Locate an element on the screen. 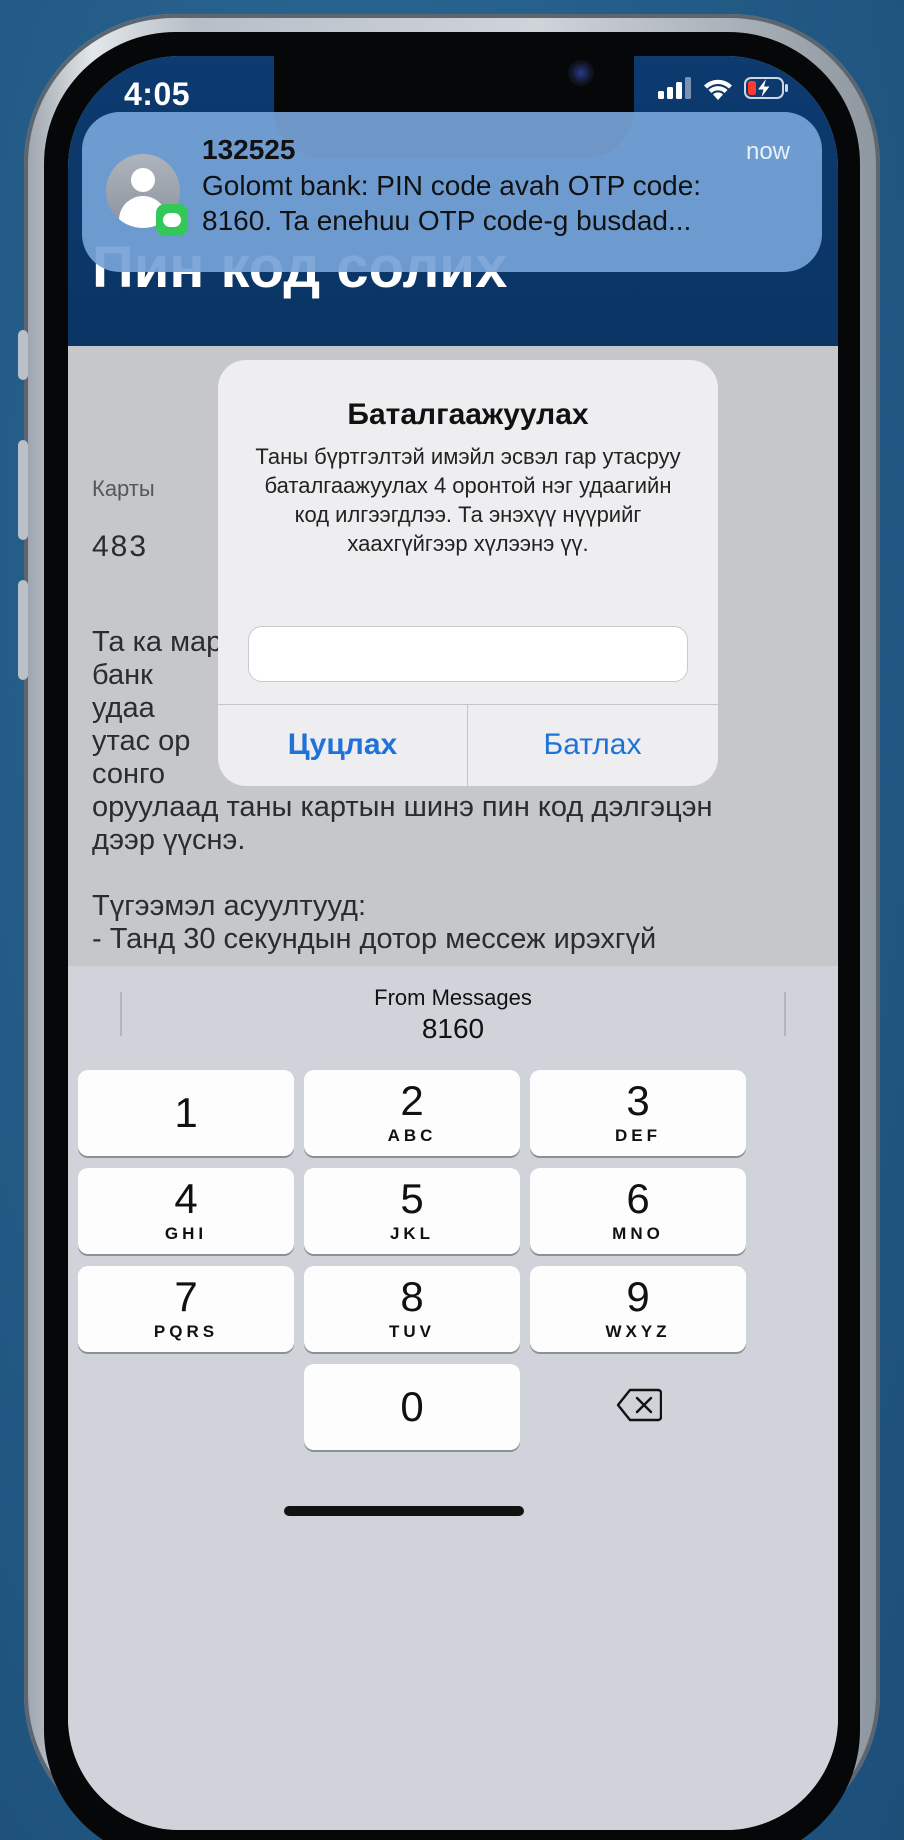 The width and height of the screenshot is (904, 1840). key-3: 3 DEF is located at coordinates (638, 1113).